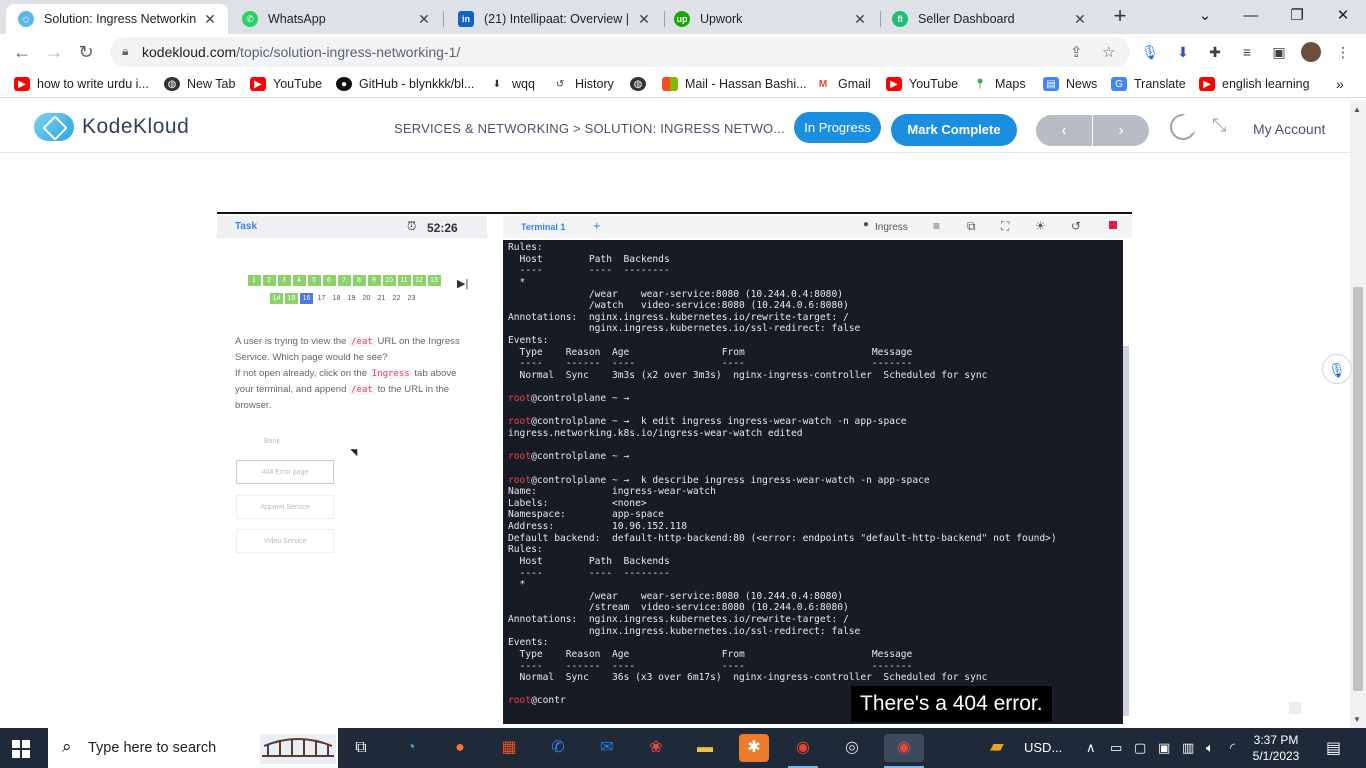  Describe the element at coordinates (1120, 17) in the screenshot. I see `new-tab-button: +` at that location.